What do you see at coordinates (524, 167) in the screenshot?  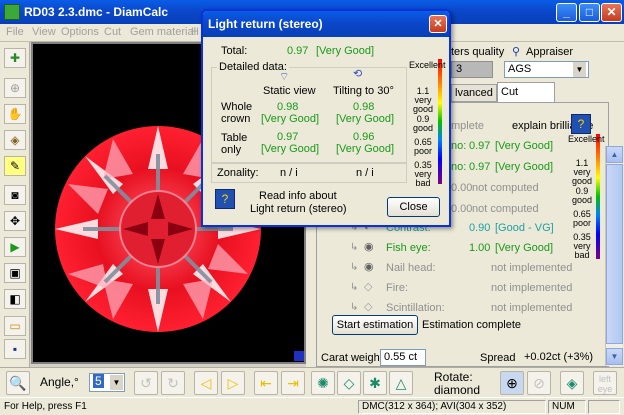 I see `row-brilliance2-grade: [Very Good]` at bounding box center [524, 167].